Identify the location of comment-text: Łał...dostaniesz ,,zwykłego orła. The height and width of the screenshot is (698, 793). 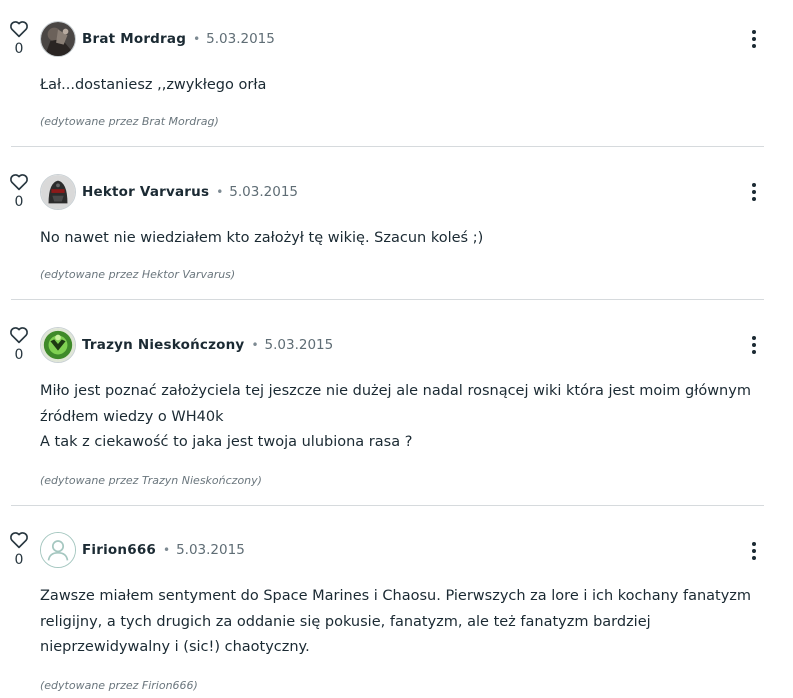
(400, 86).